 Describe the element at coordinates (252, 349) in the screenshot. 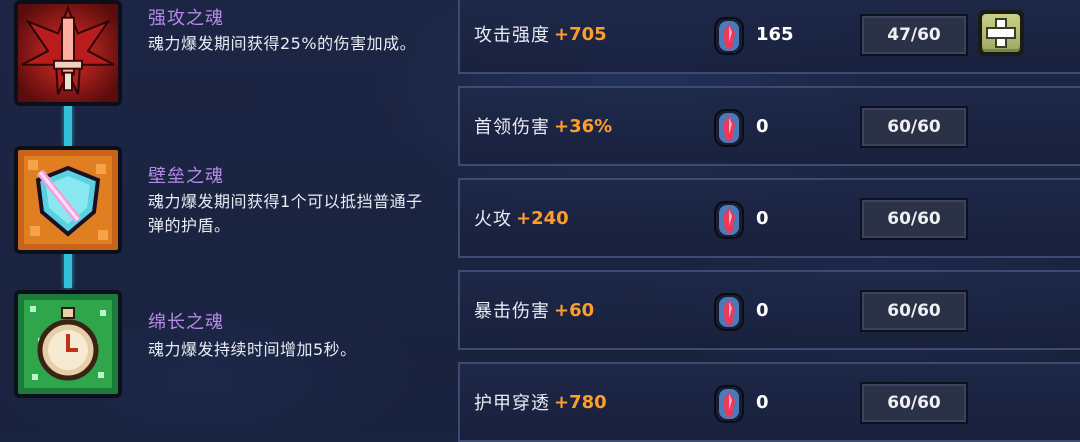

I see `skill-description: 魂力爆发持续时间增加5秒。` at that location.